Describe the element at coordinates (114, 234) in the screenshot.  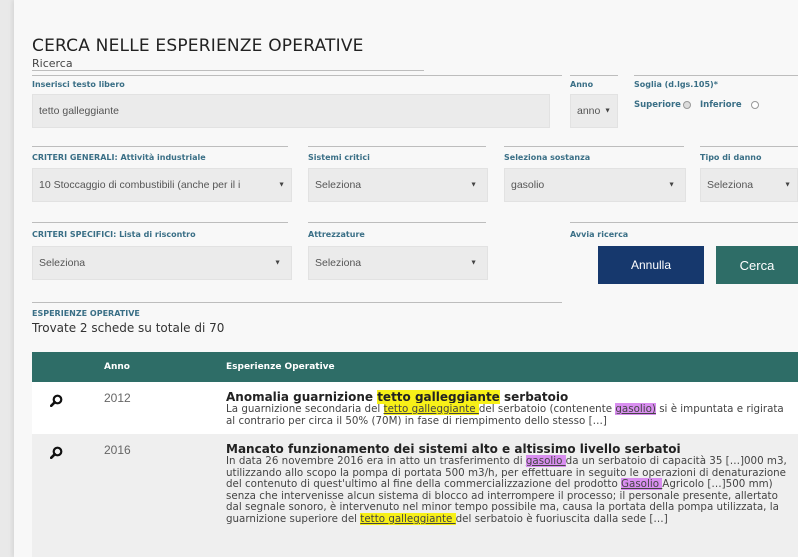
I see `criteri-specifici-label: CRITERI SPECIFICI: Lista di riscontro` at that location.